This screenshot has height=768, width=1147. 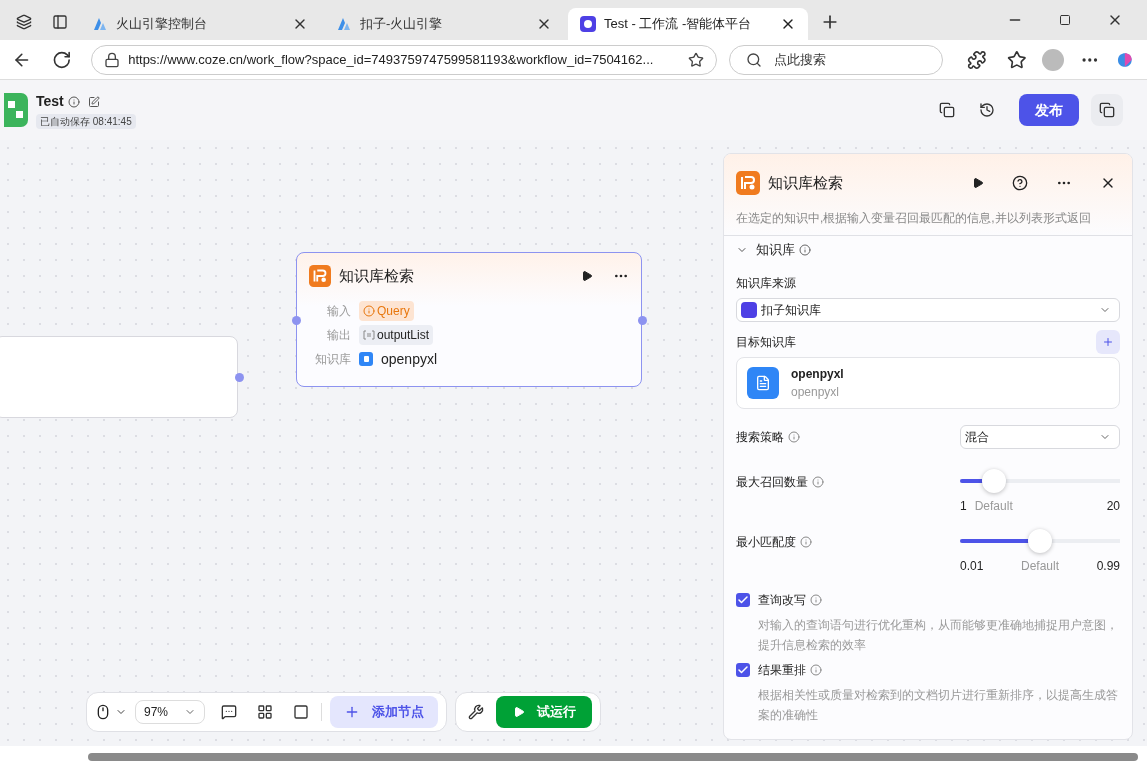 I want to click on field-label: 最大召回数量, so click(x=772, y=482).